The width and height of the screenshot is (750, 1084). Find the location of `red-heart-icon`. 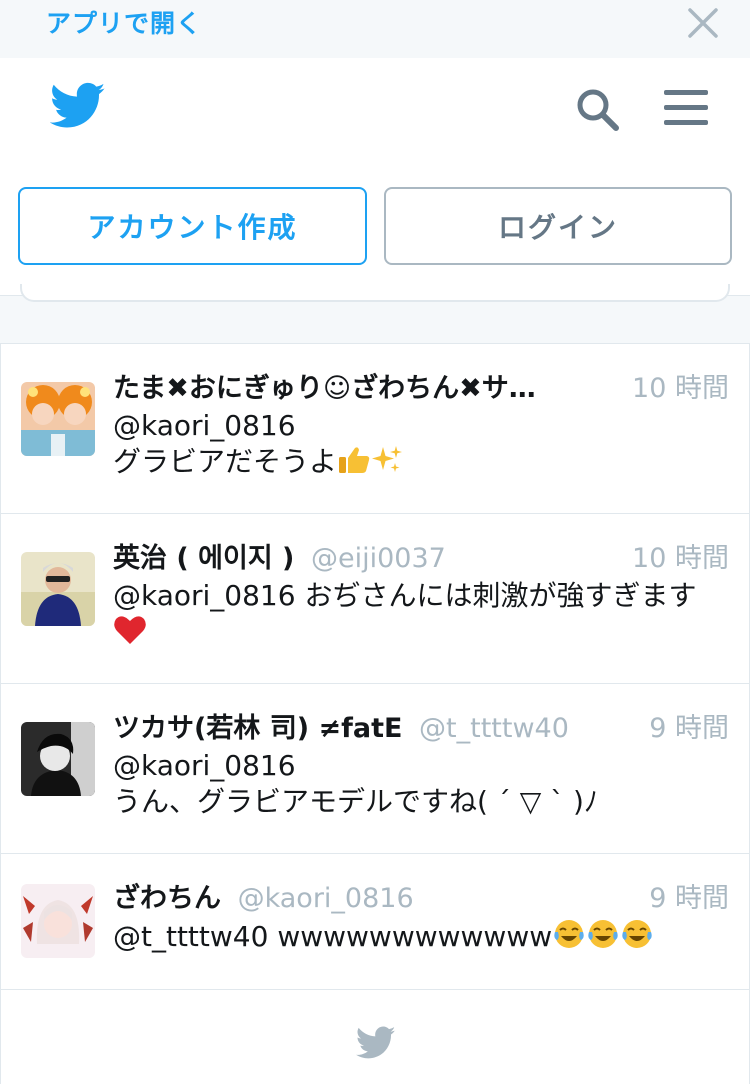

red-heart-icon is located at coordinates (130, 630).